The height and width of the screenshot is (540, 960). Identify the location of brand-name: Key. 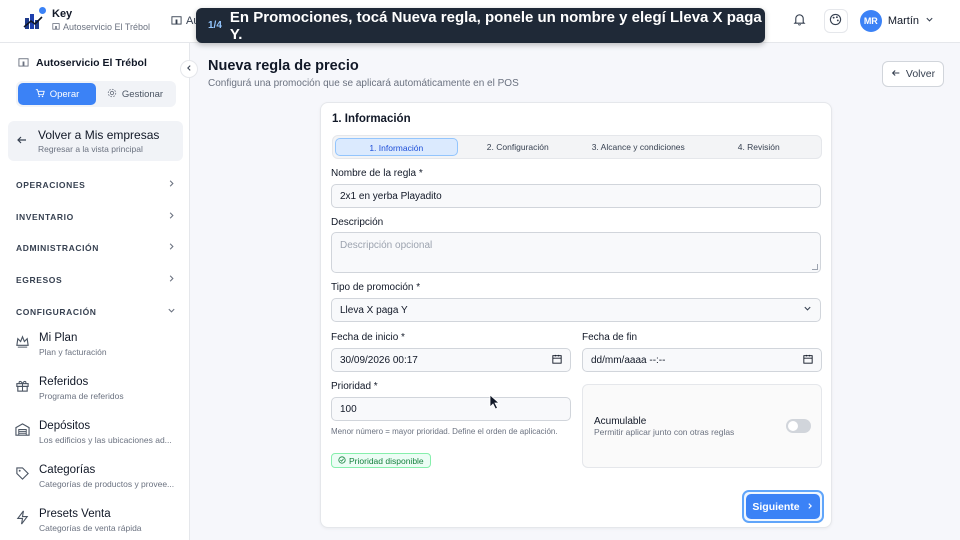
(62, 14).